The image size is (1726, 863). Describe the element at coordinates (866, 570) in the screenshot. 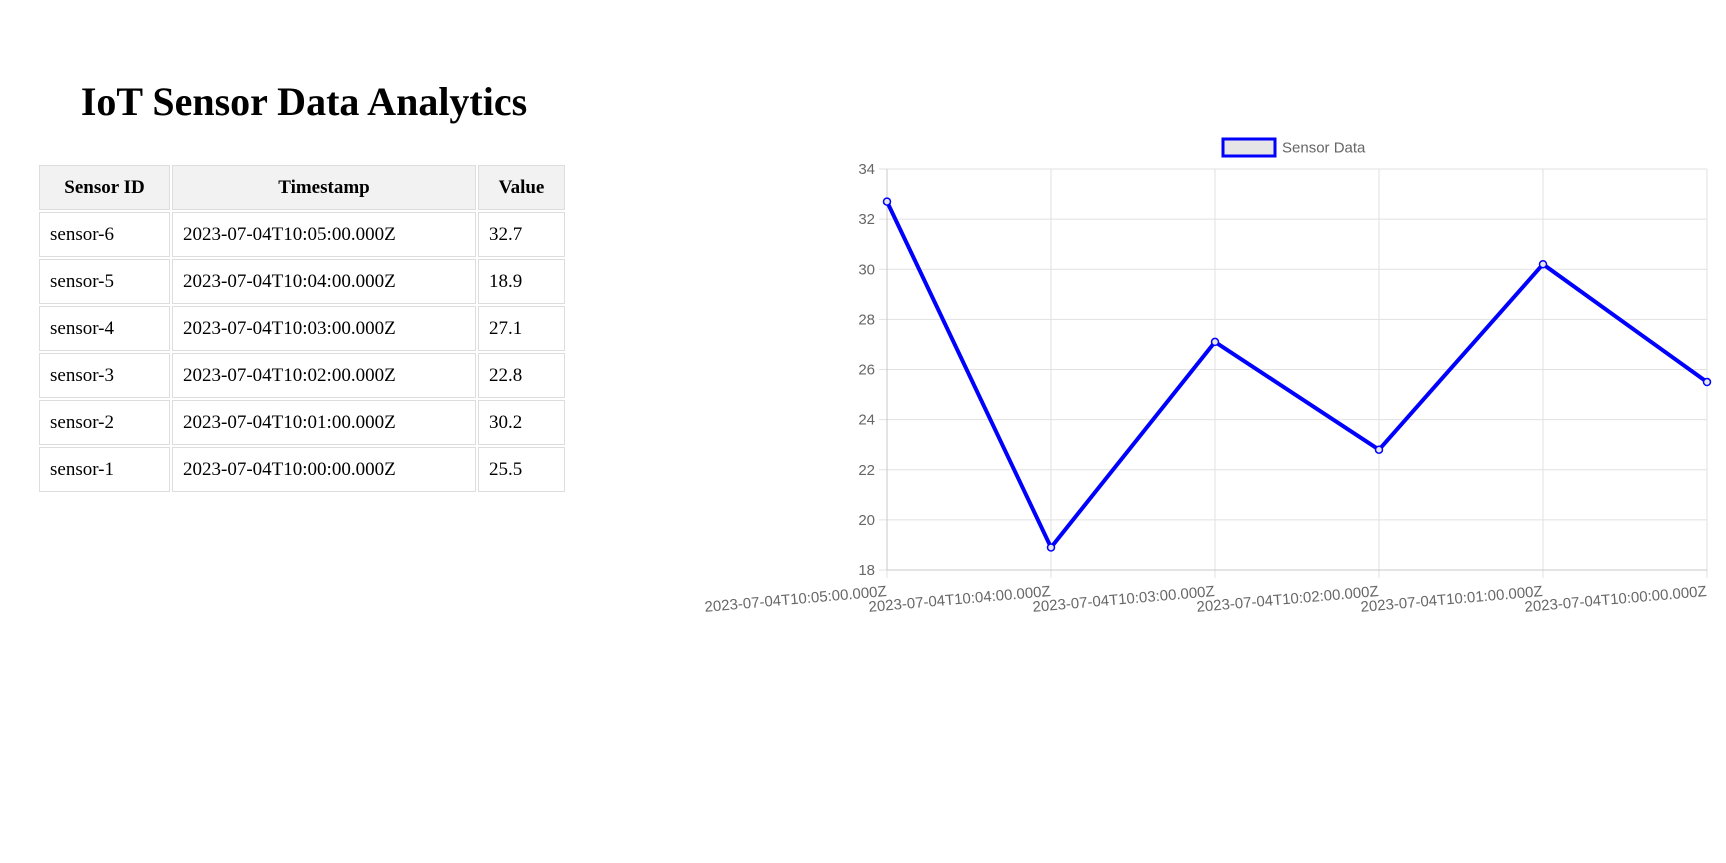

I see `y-tick-label: 18` at that location.